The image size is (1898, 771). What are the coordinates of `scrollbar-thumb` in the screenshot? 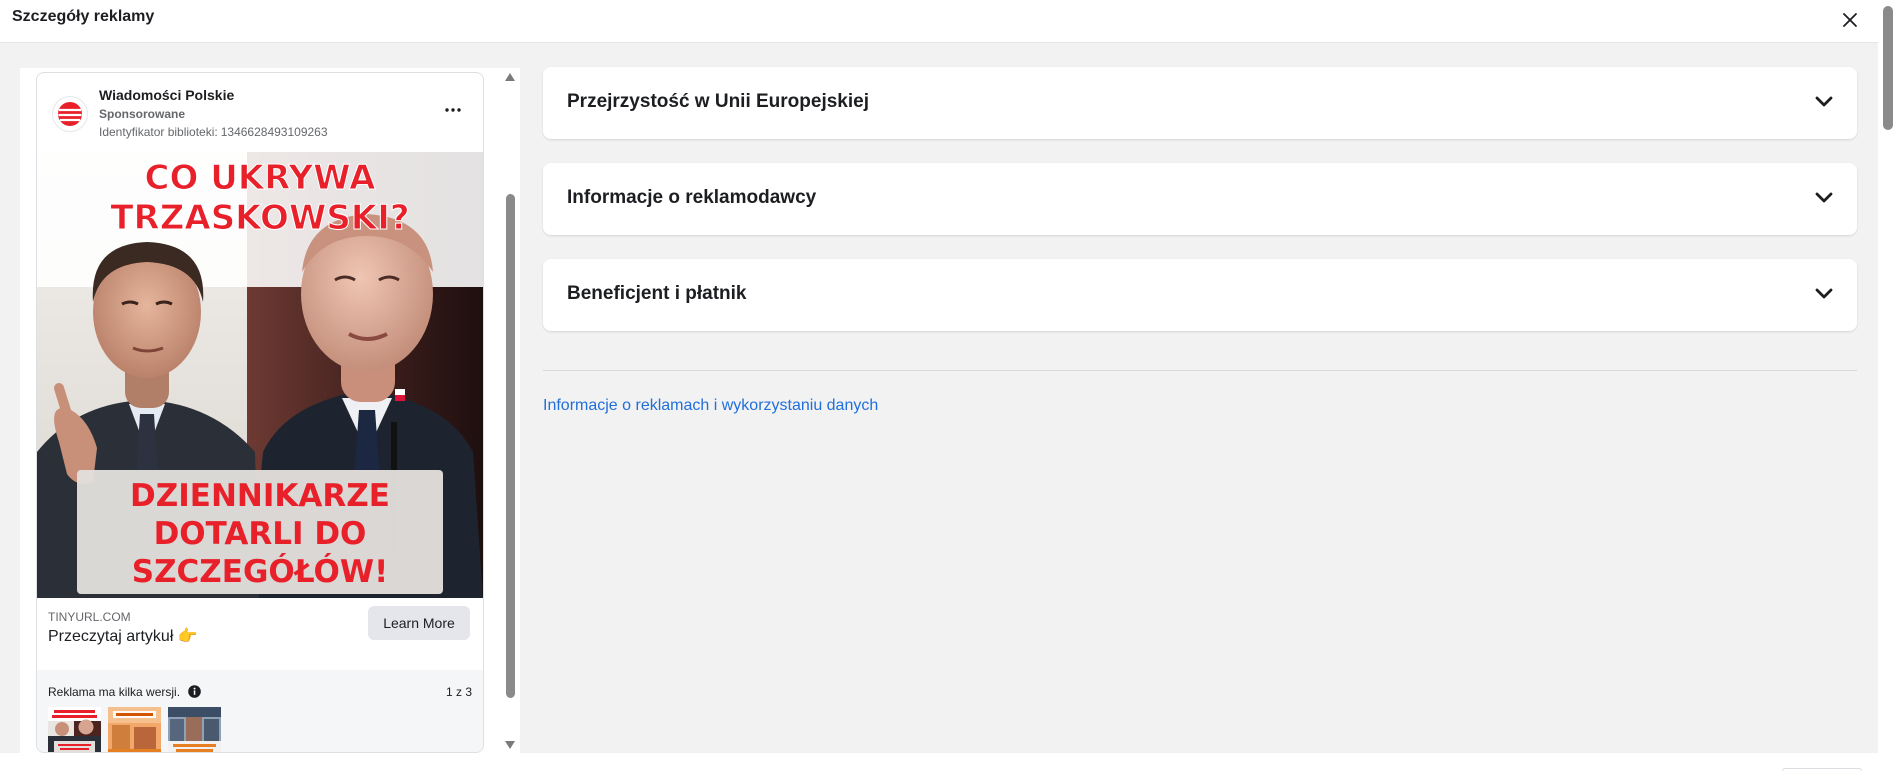 It's located at (510, 446).